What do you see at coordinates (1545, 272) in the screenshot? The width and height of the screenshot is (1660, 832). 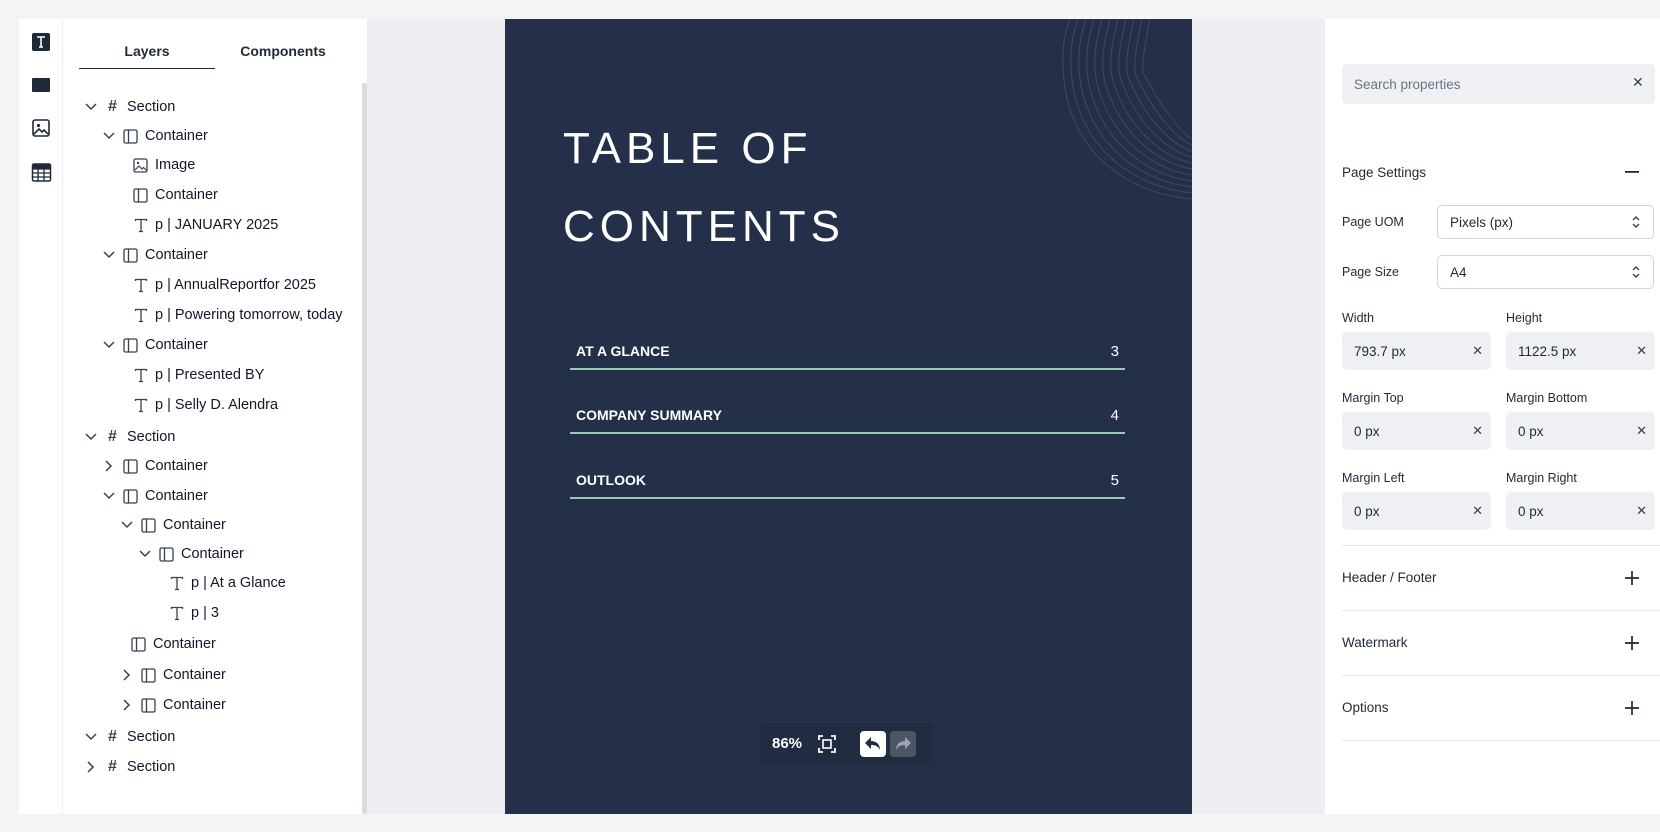 I see `page-size-select: A4` at bounding box center [1545, 272].